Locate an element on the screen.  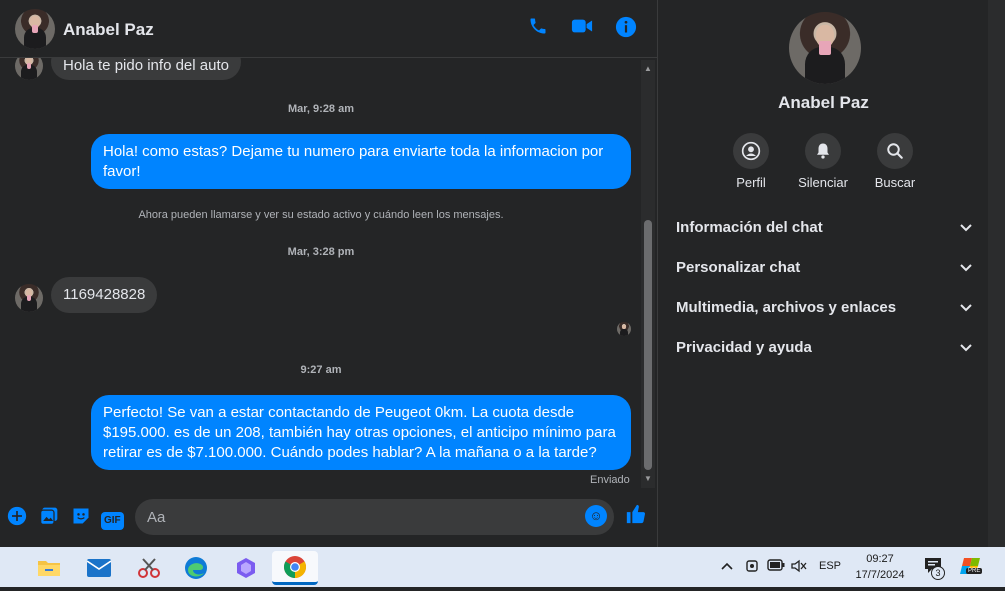
action-label: Silenciar is located at coordinates (823, 182).